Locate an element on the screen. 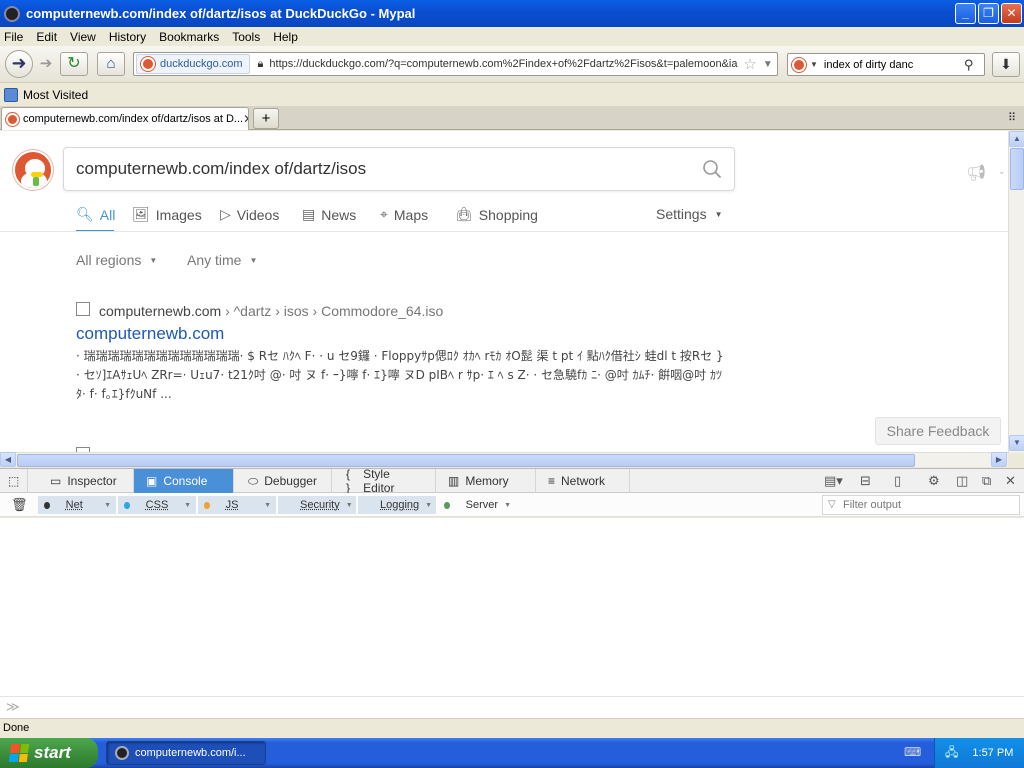  clock: 1:57 PM is located at coordinates (992, 753).